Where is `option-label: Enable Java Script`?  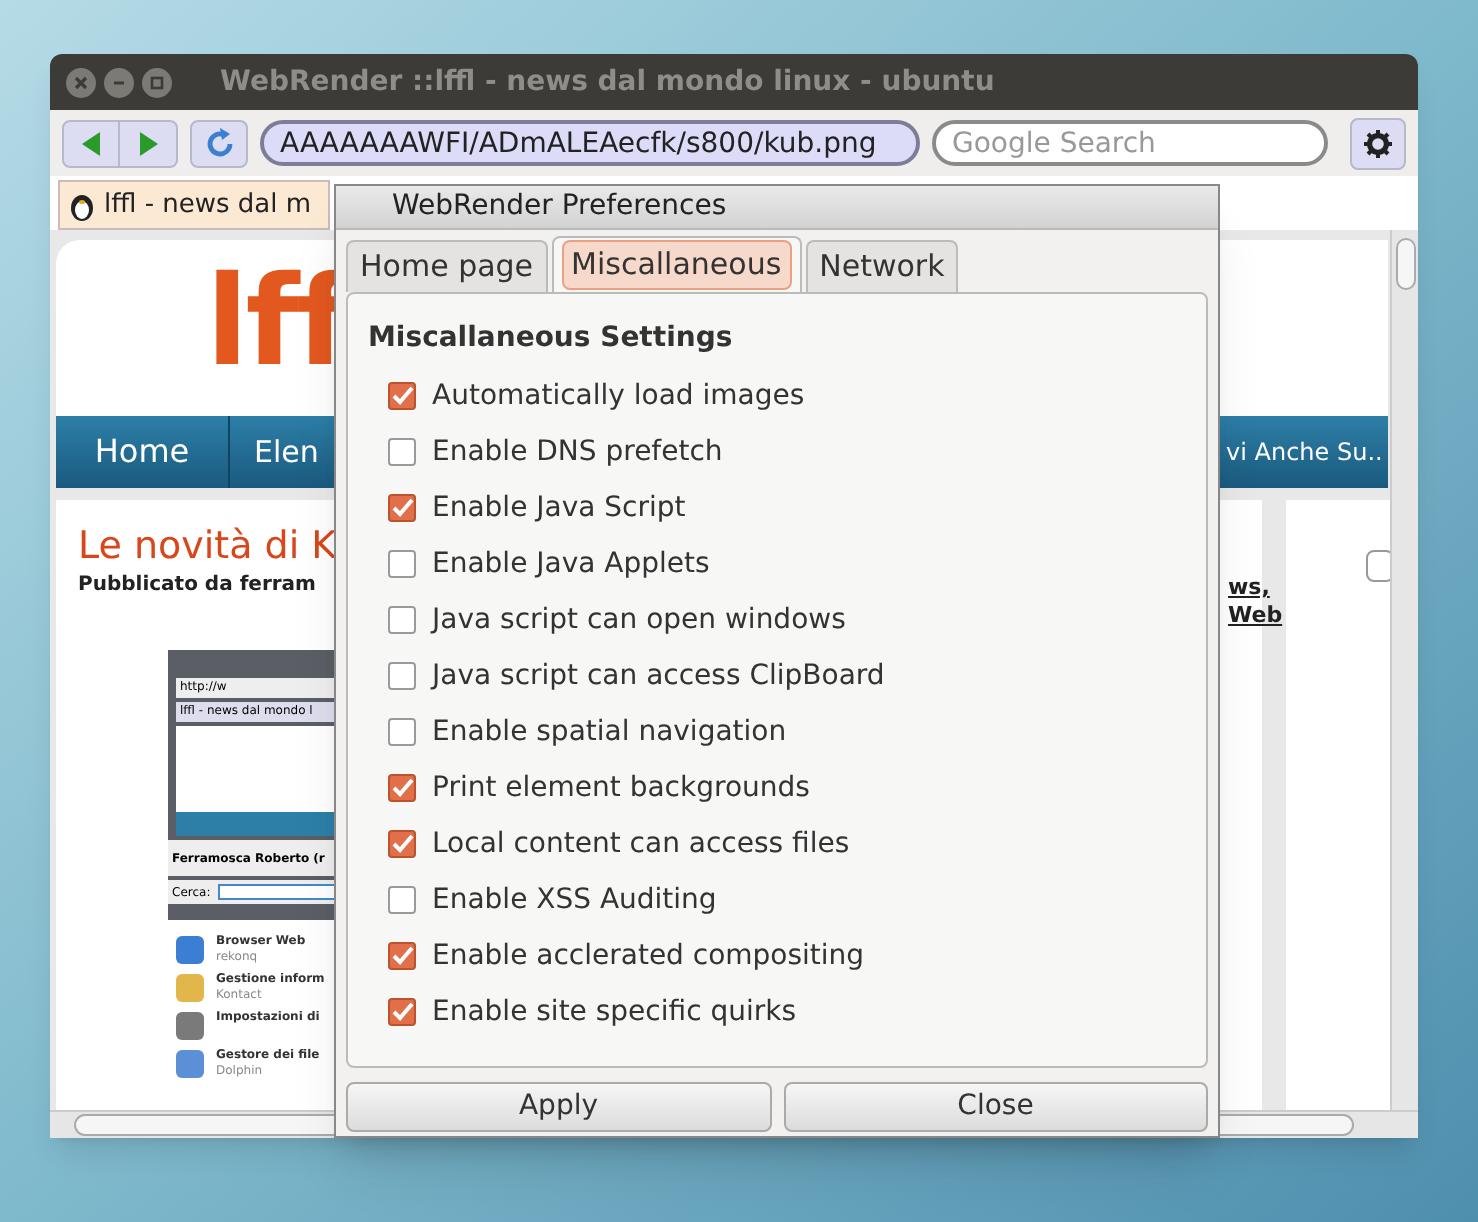 option-label: Enable Java Script is located at coordinates (559, 508).